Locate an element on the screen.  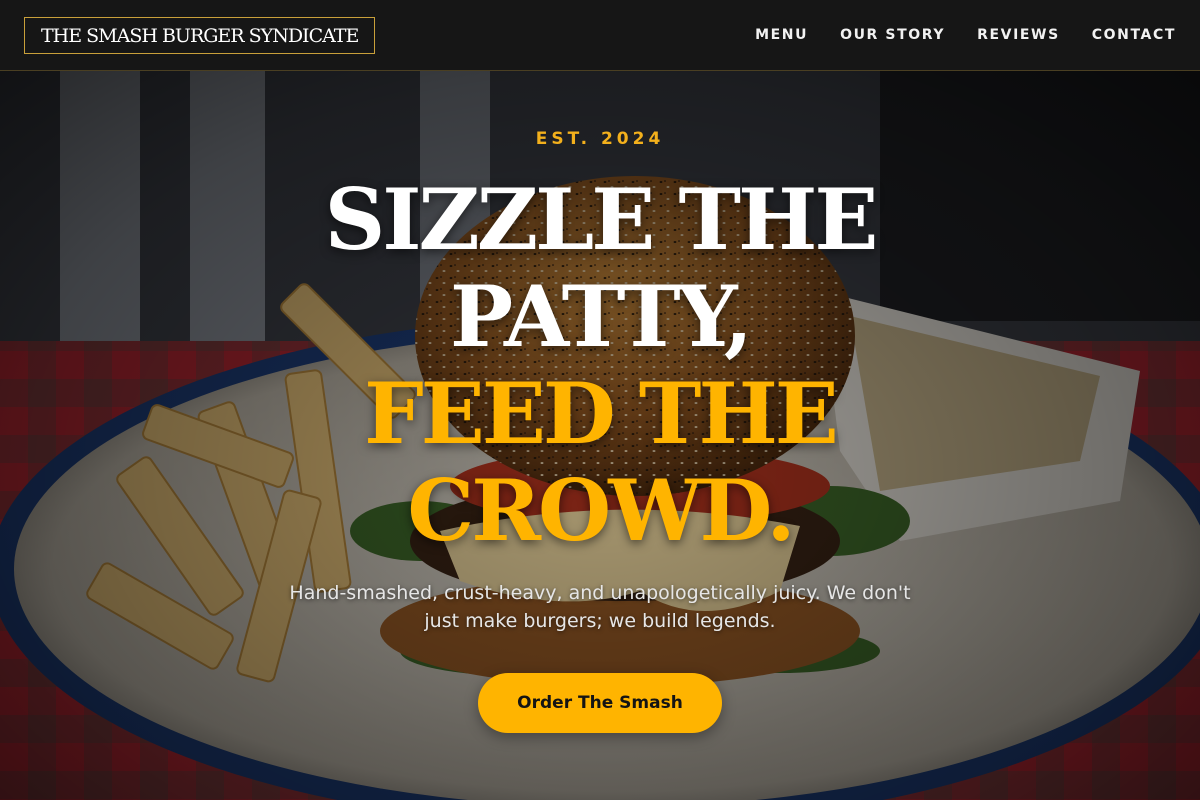
nav-link-our-story: OUR STORY is located at coordinates (892, 35).